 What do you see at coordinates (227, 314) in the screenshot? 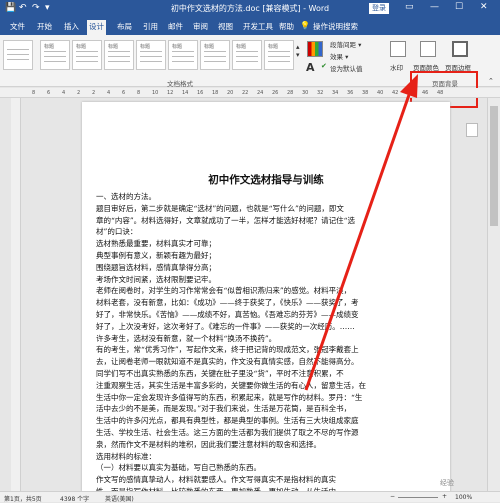
I see `document-line: 好了，非常快乐。《苦恼》——成绩不好，真苦恼。《吾难忘的芬芳》——成绩变` at bounding box center [227, 314].